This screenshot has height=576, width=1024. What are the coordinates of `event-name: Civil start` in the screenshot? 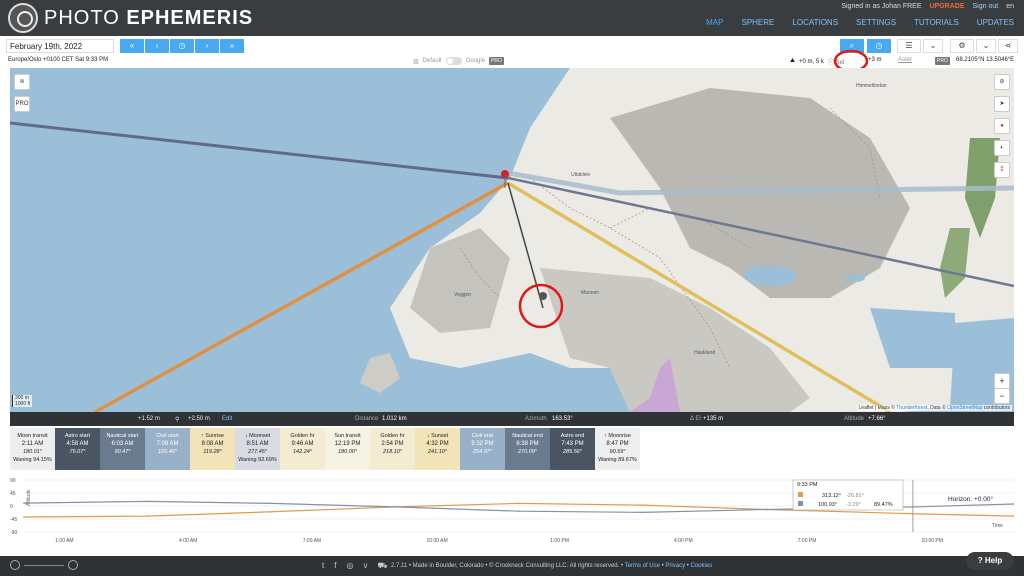 It's located at (167, 436).